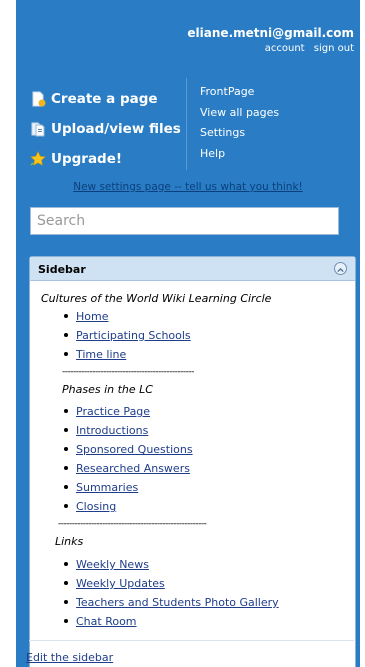 The height and width of the screenshot is (667, 365). Describe the element at coordinates (106, 621) in the screenshot. I see `chat-room-link: Chat Room` at that location.